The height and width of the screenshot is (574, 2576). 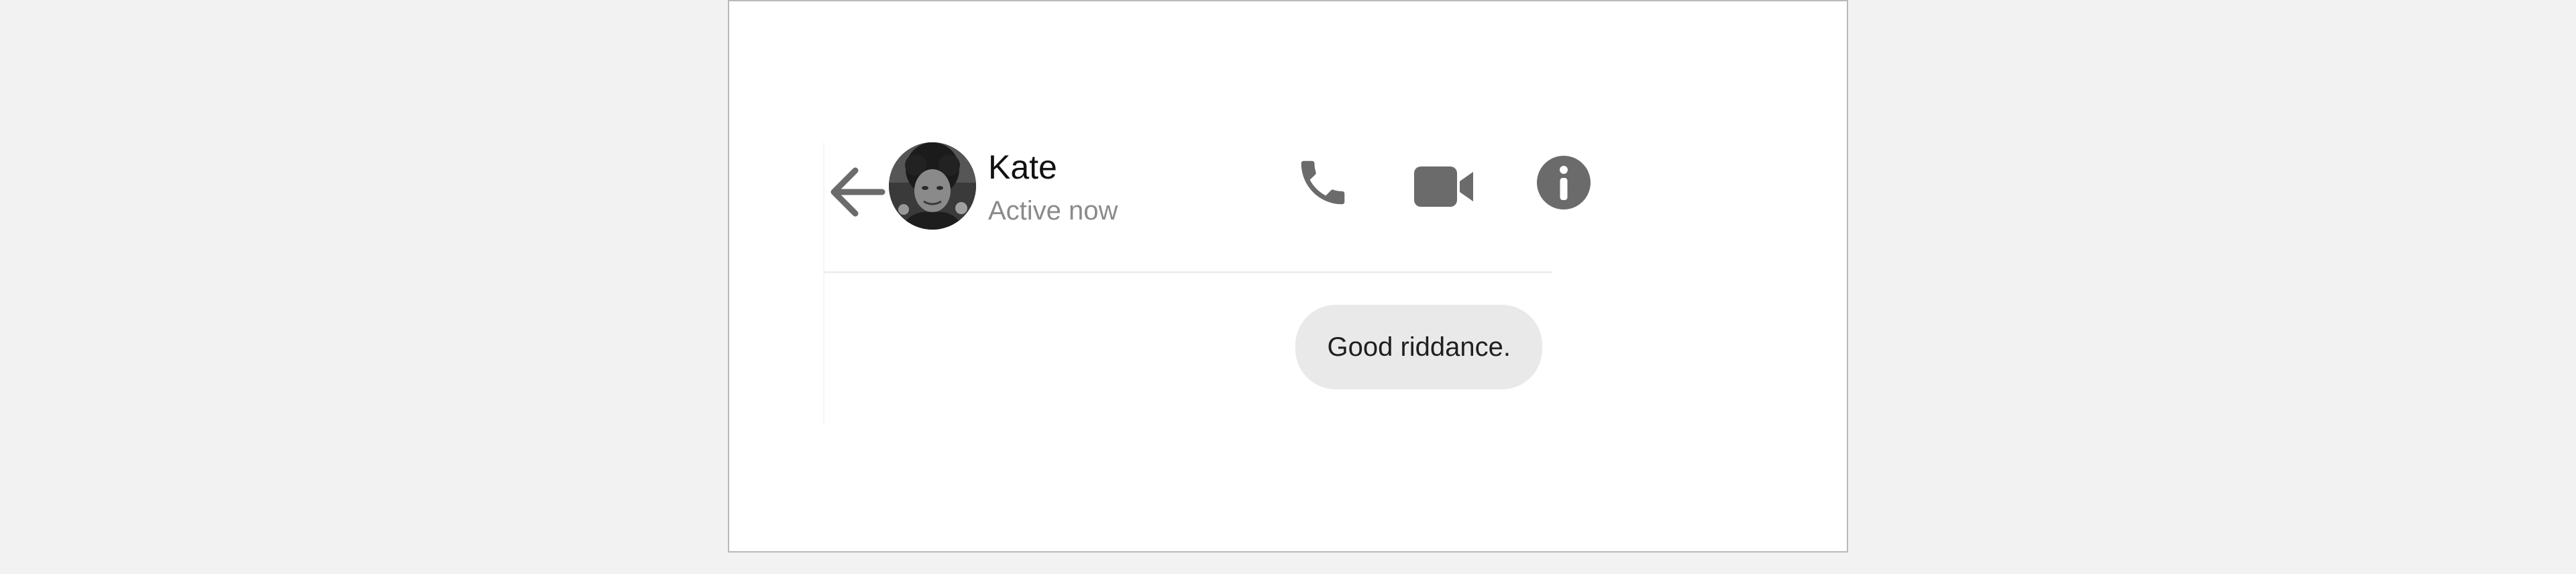 I want to click on back-button, so click(x=857, y=192).